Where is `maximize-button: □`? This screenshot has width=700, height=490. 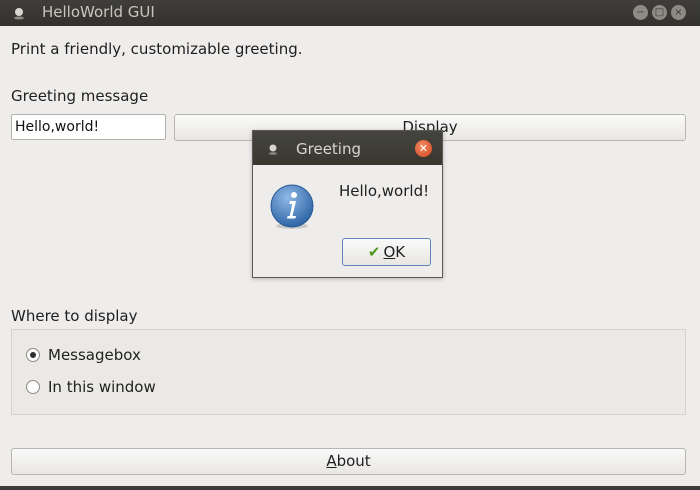
maximize-button: □ is located at coordinates (659, 12).